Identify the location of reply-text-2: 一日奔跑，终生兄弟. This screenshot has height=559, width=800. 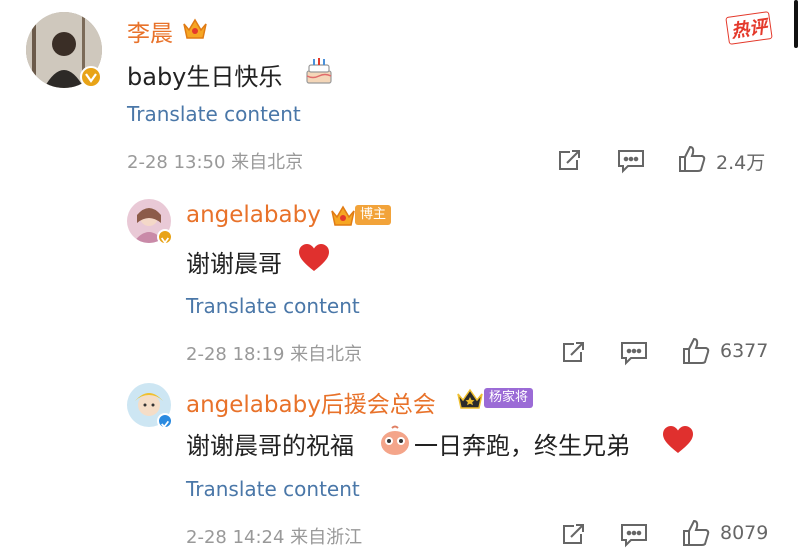
(522, 443).